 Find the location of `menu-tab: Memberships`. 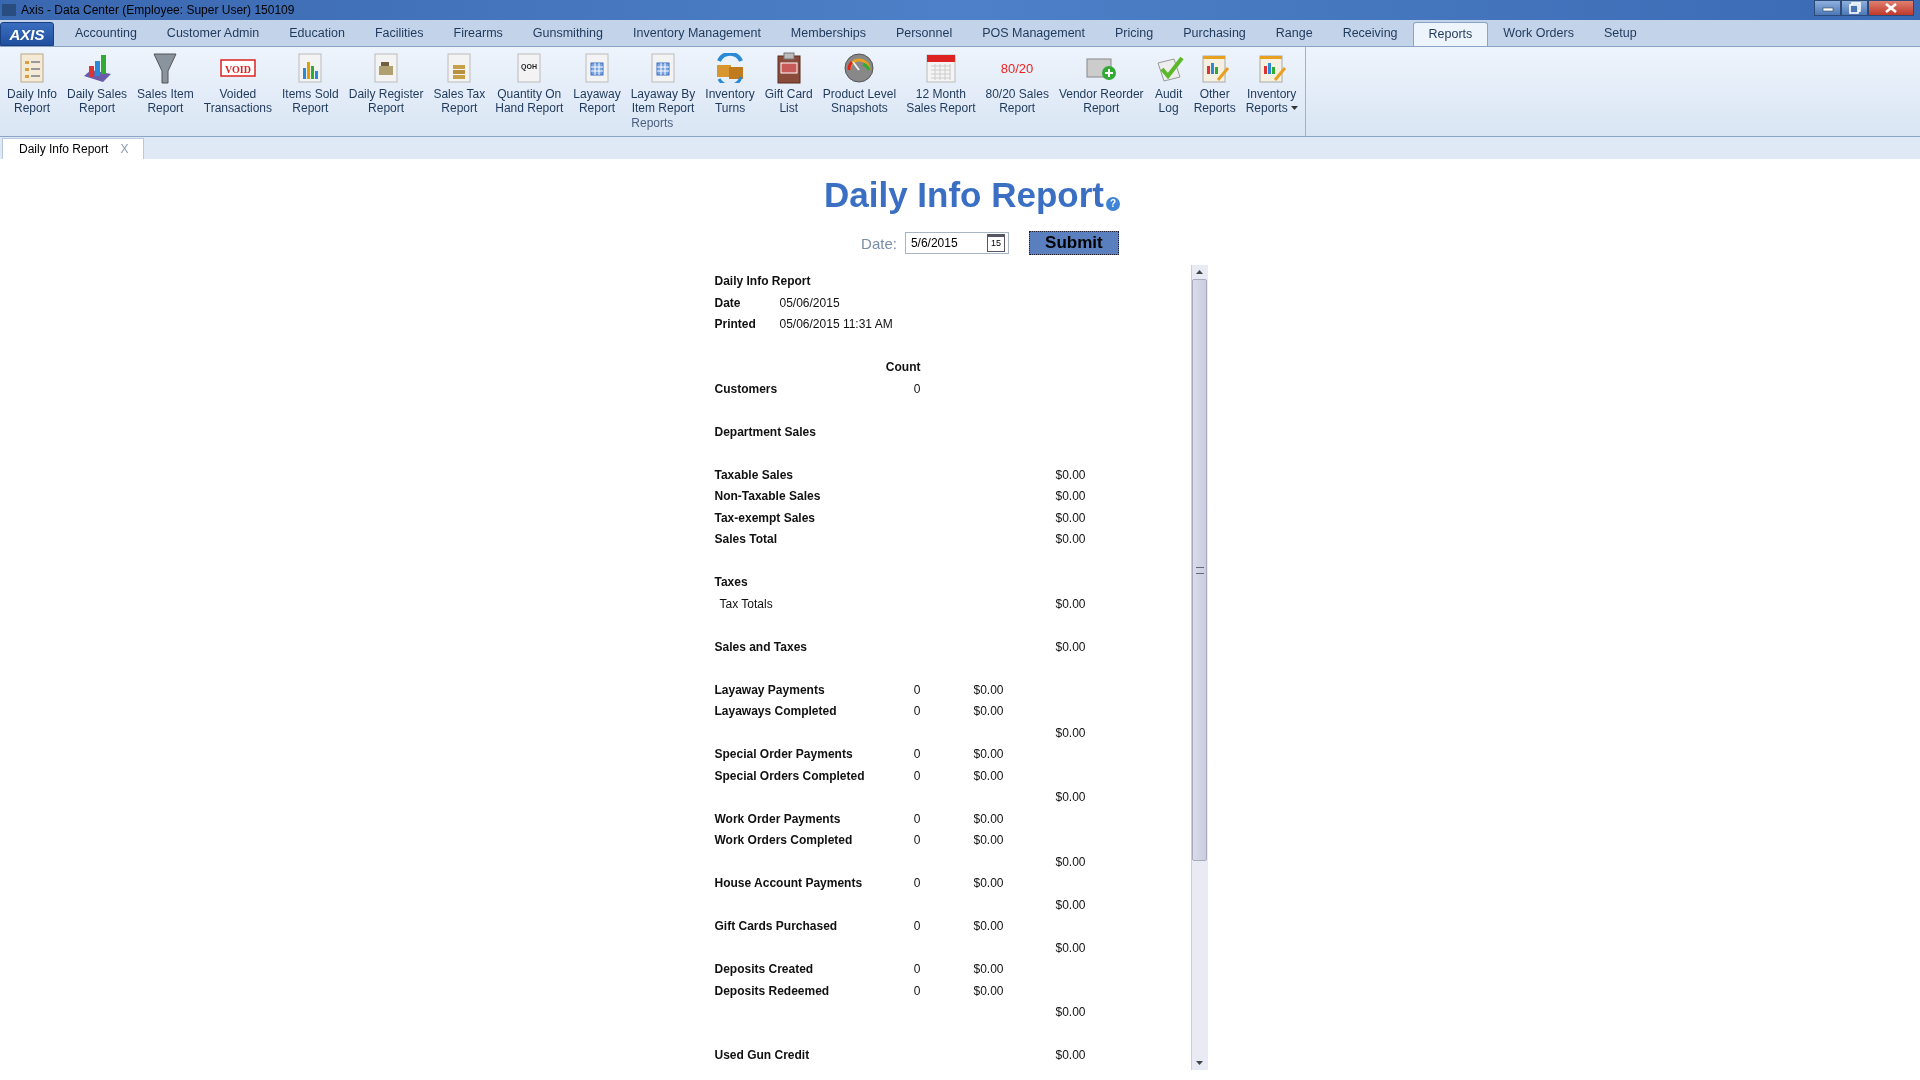

menu-tab: Memberships is located at coordinates (828, 34).